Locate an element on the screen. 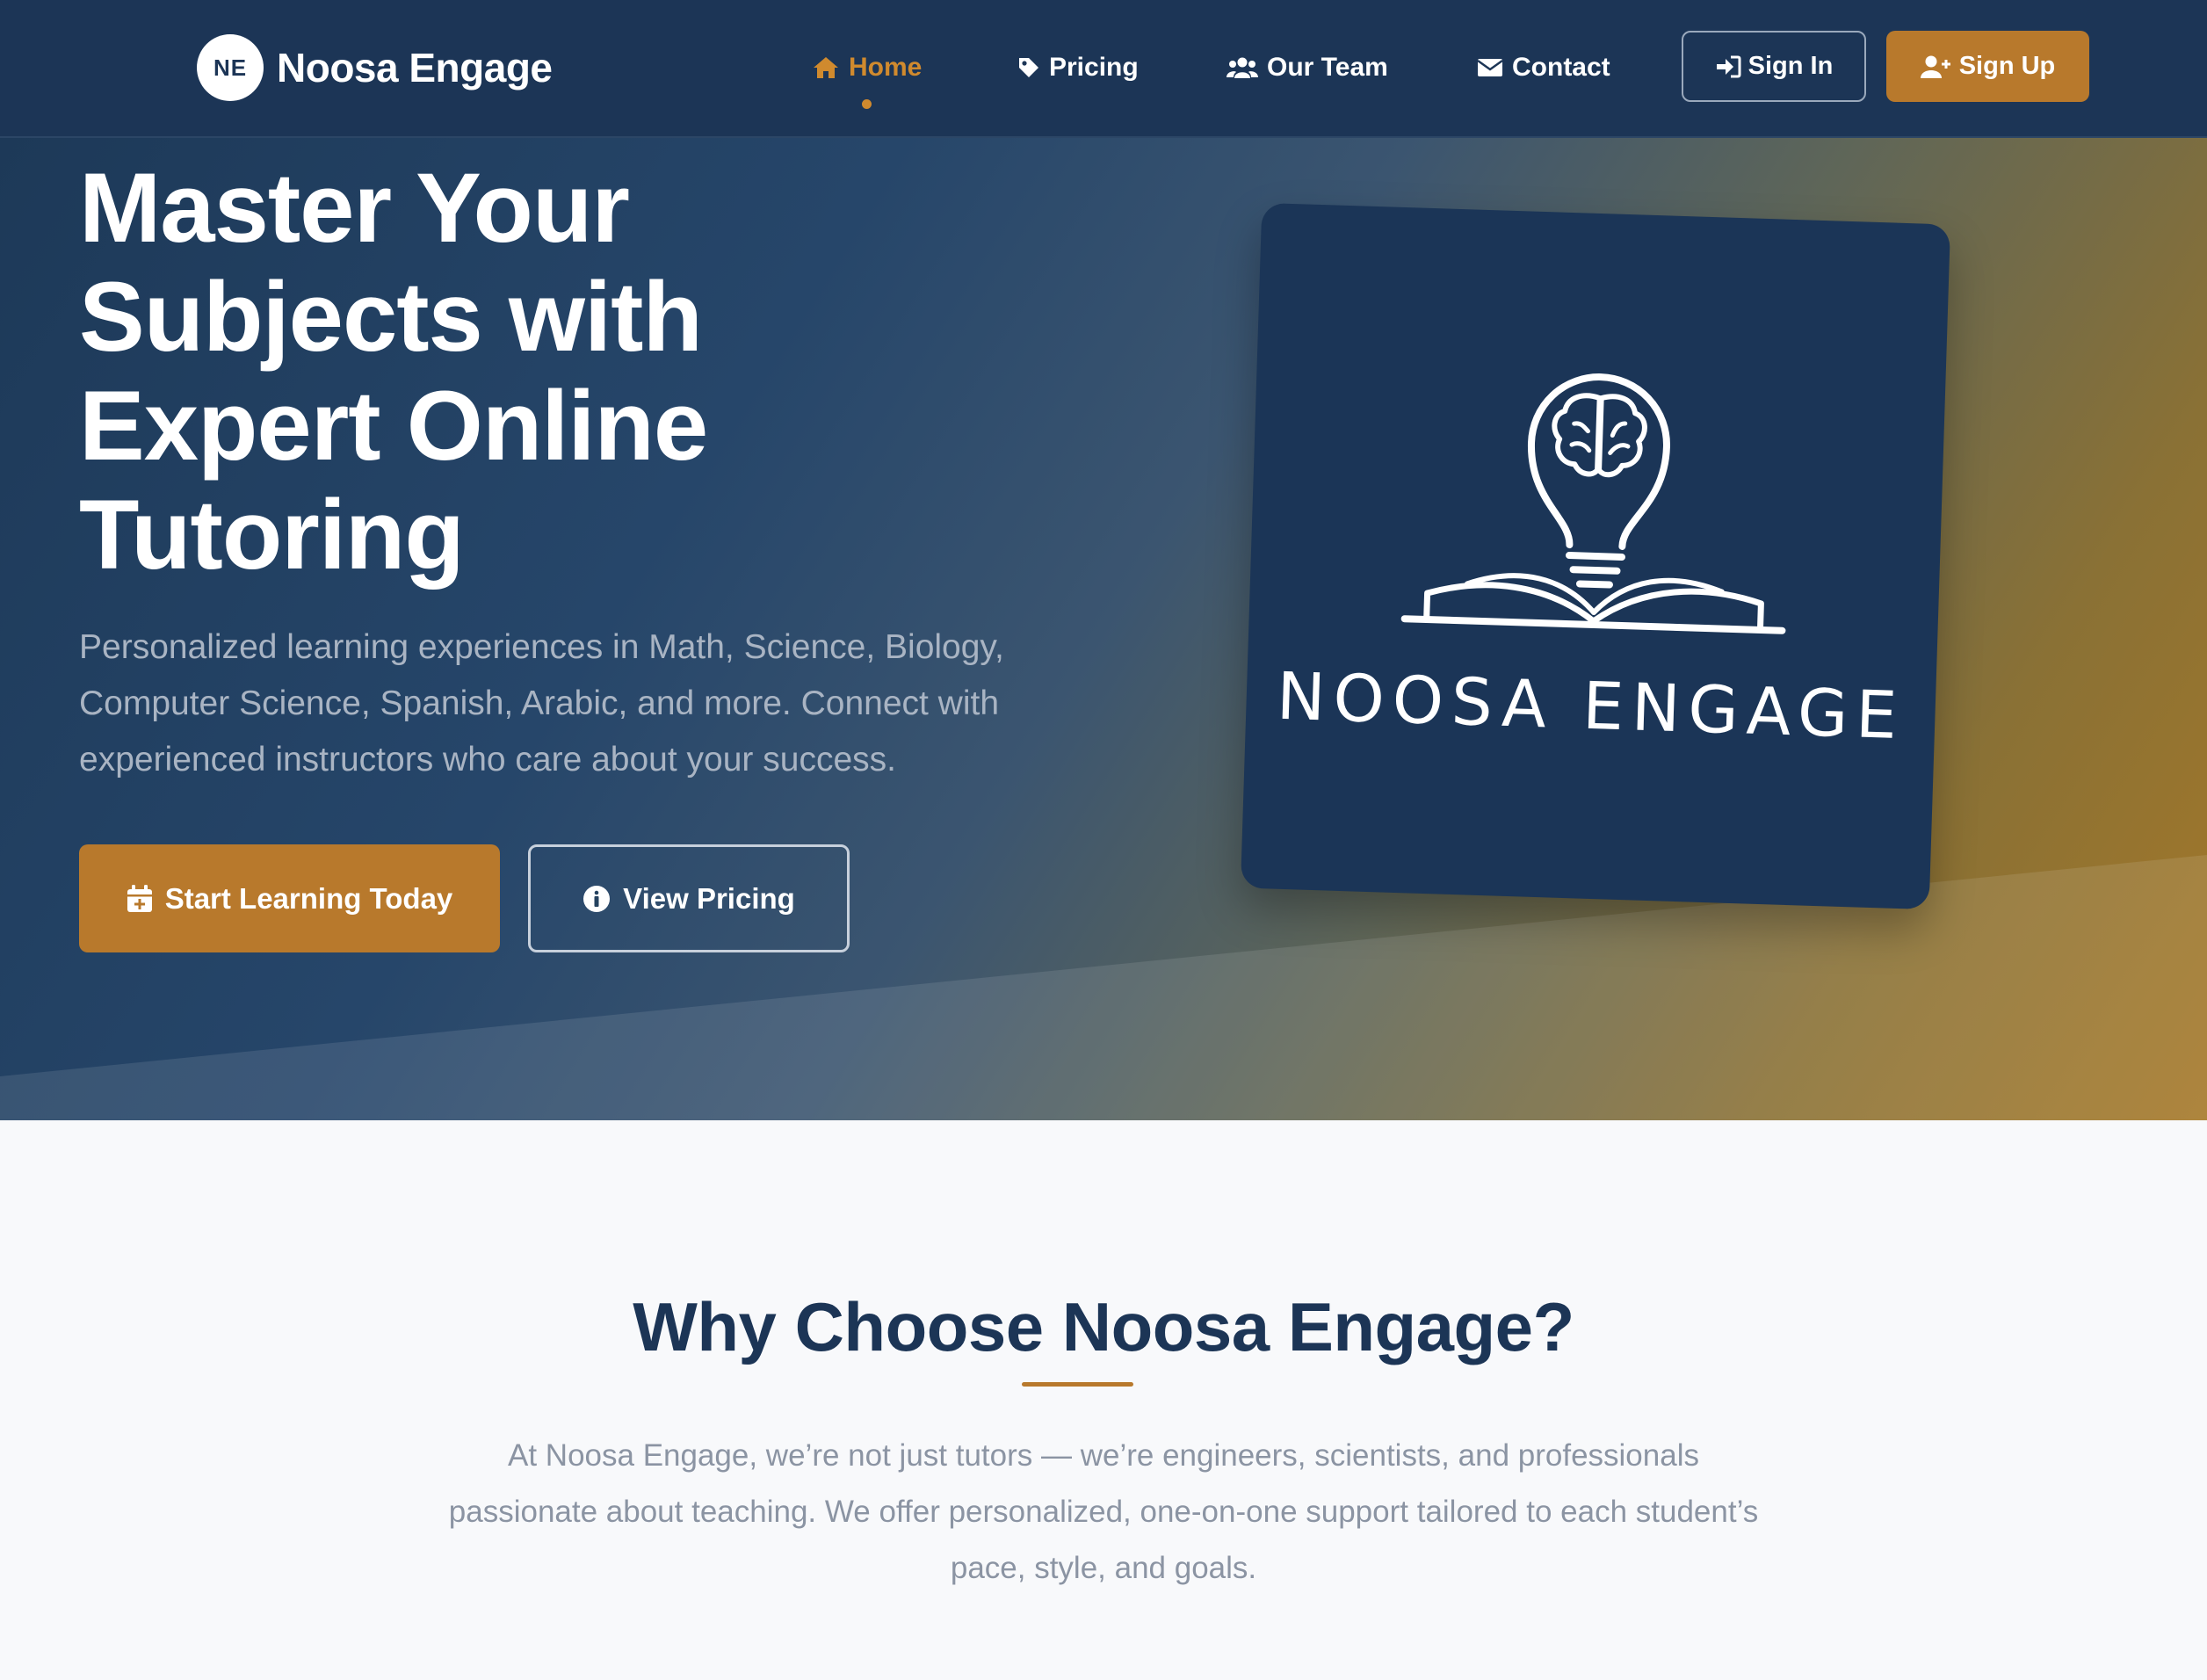 This screenshot has height=1680, width=2207. brand-name: Noosa Engage is located at coordinates (415, 68).